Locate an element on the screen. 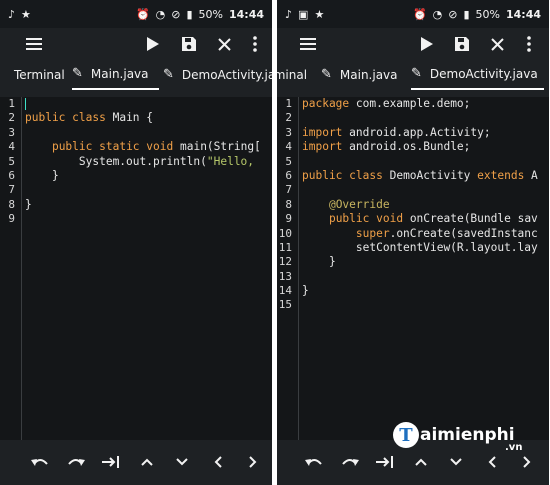 Image resolution: width=550 pixels, height=485 pixels. text-cursor is located at coordinates (25, 104).